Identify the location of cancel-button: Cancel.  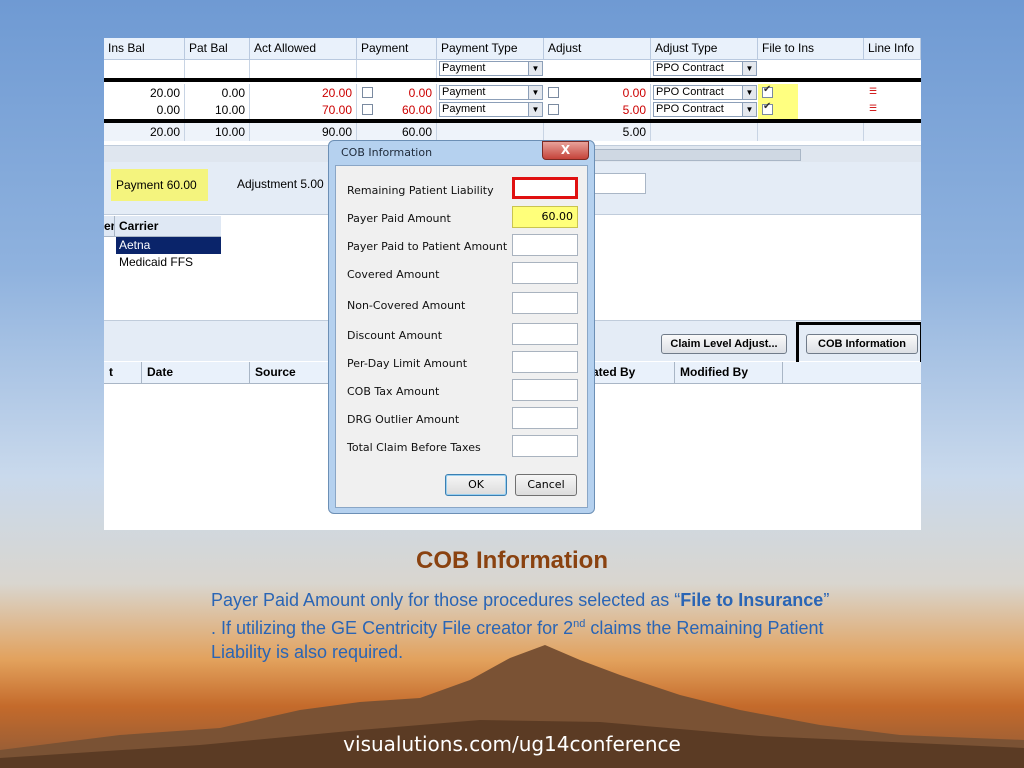
(546, 485).